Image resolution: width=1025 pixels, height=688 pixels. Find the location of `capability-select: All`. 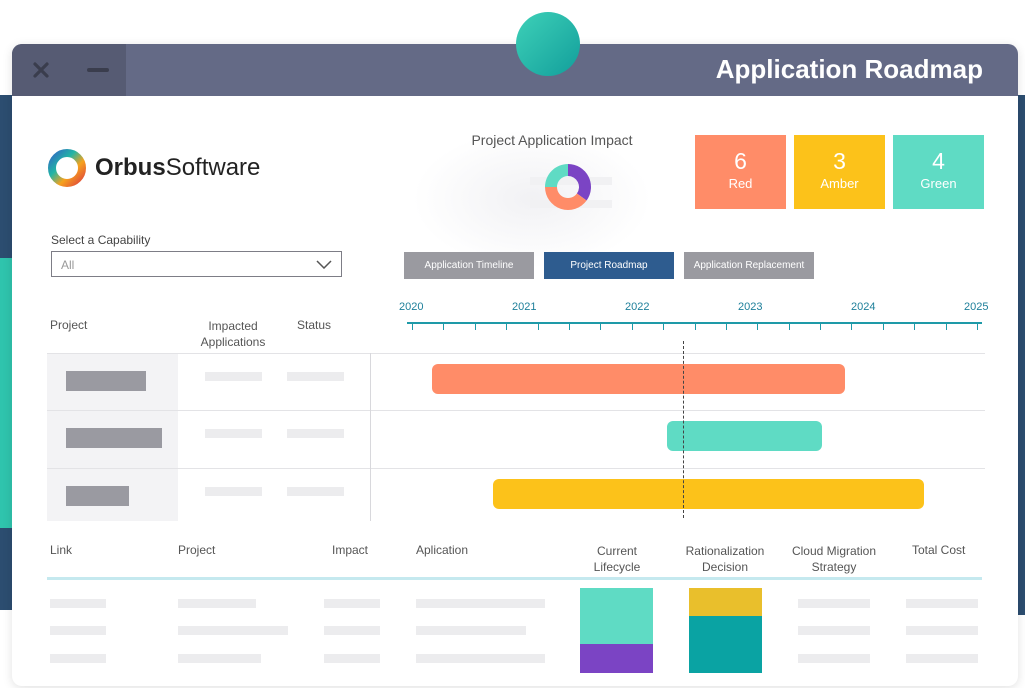

capability-select: All is located at coordinates (196, 264).